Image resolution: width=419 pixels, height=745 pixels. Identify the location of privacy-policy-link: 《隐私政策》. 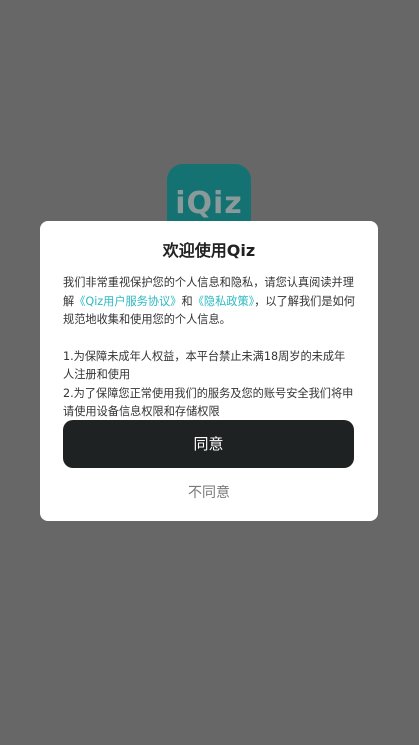
(224, 301).